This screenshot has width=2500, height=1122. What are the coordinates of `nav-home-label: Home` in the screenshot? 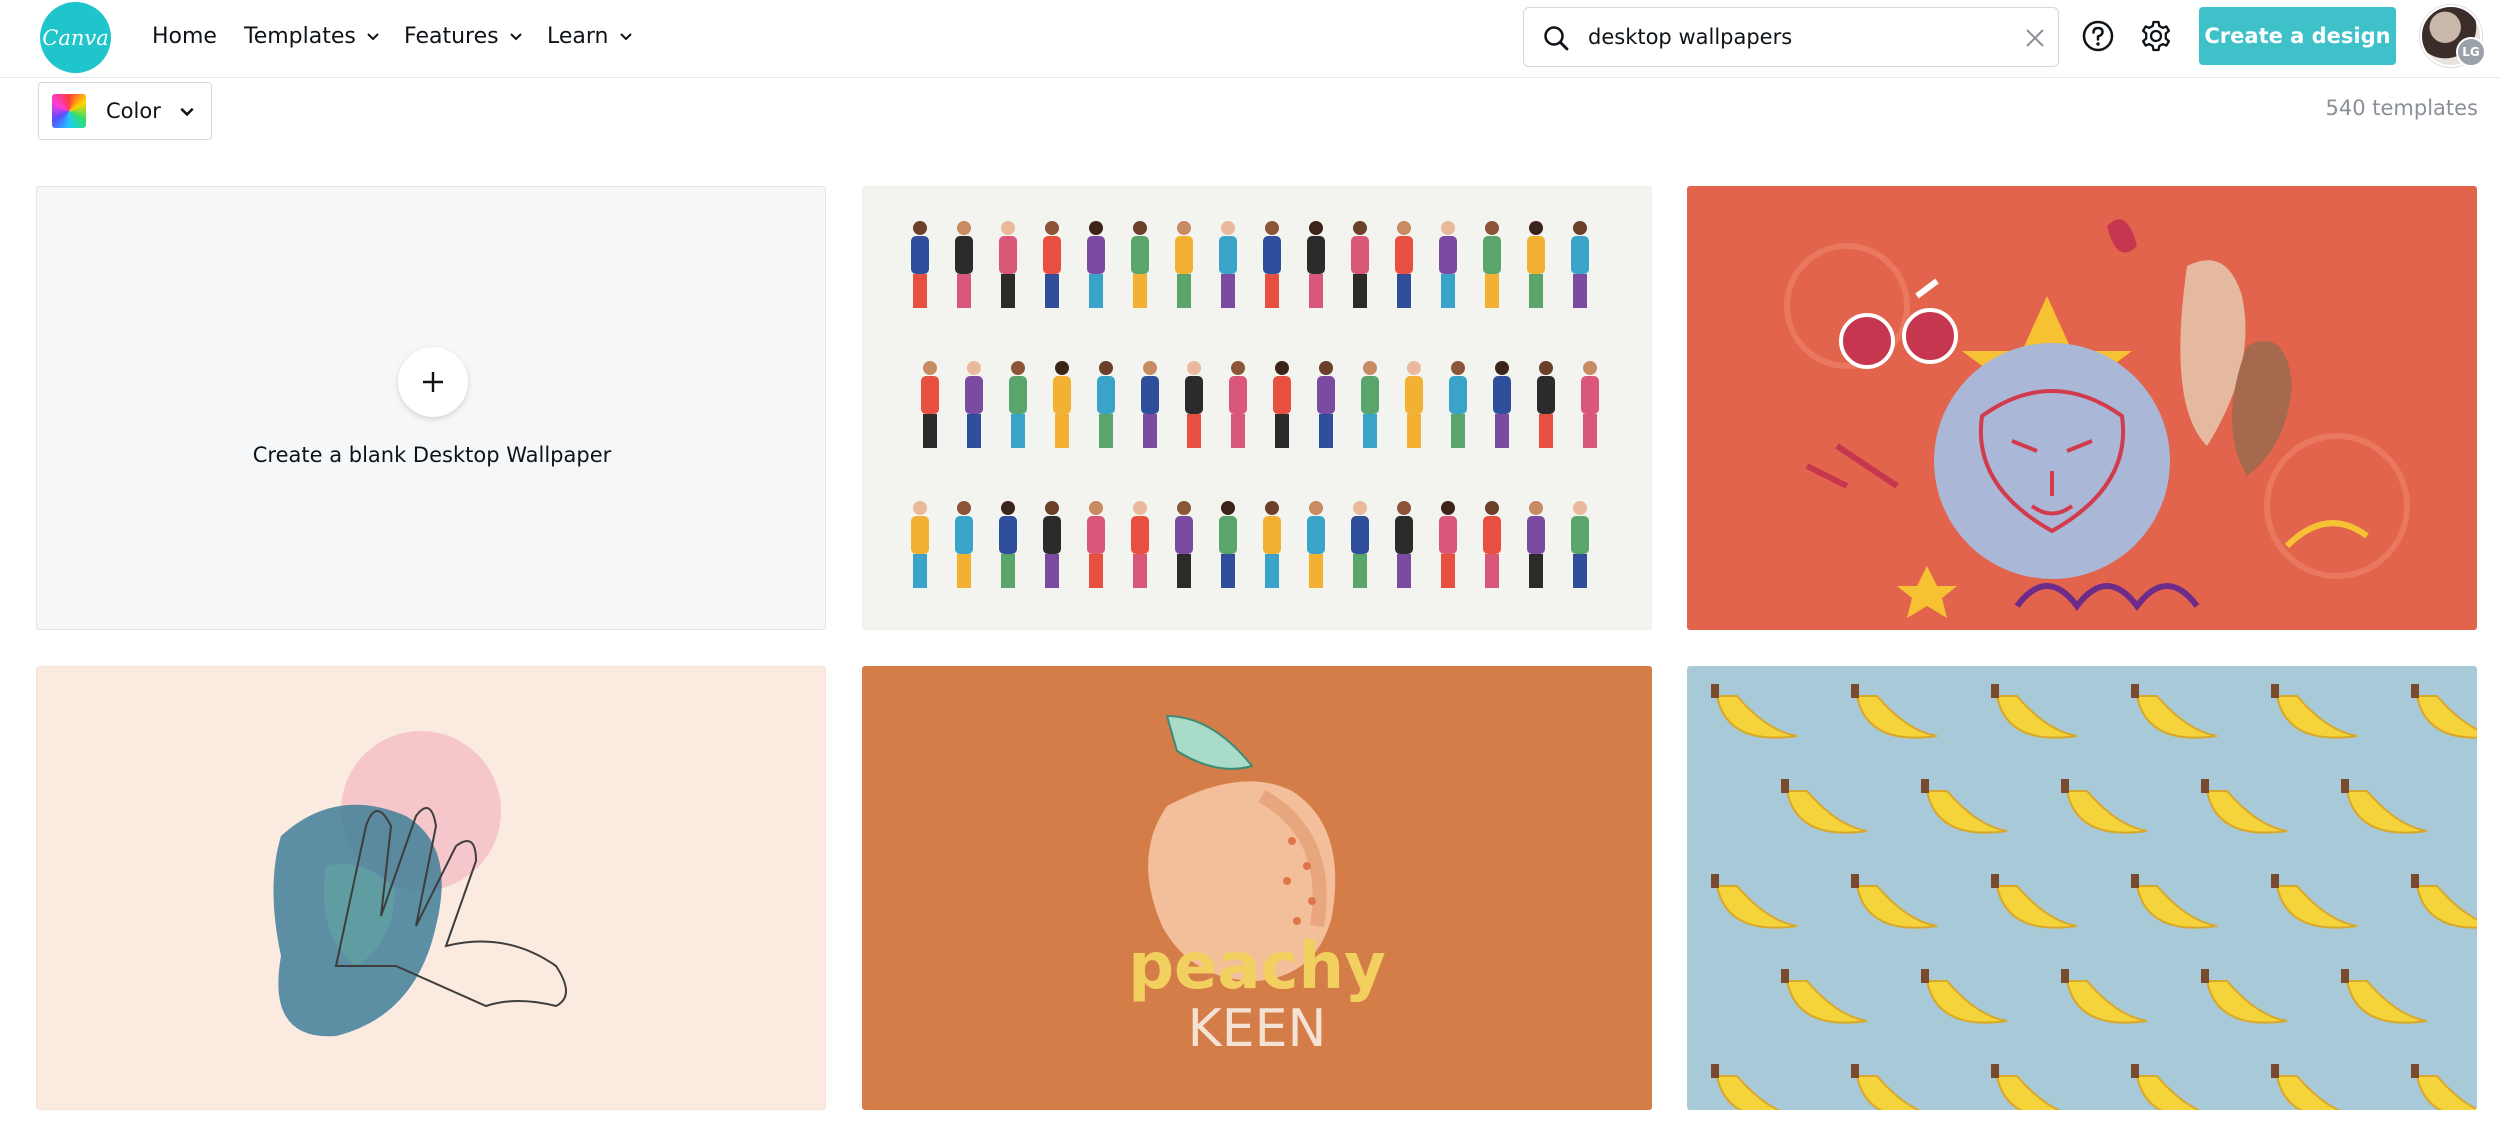 It's located at (184, 36).